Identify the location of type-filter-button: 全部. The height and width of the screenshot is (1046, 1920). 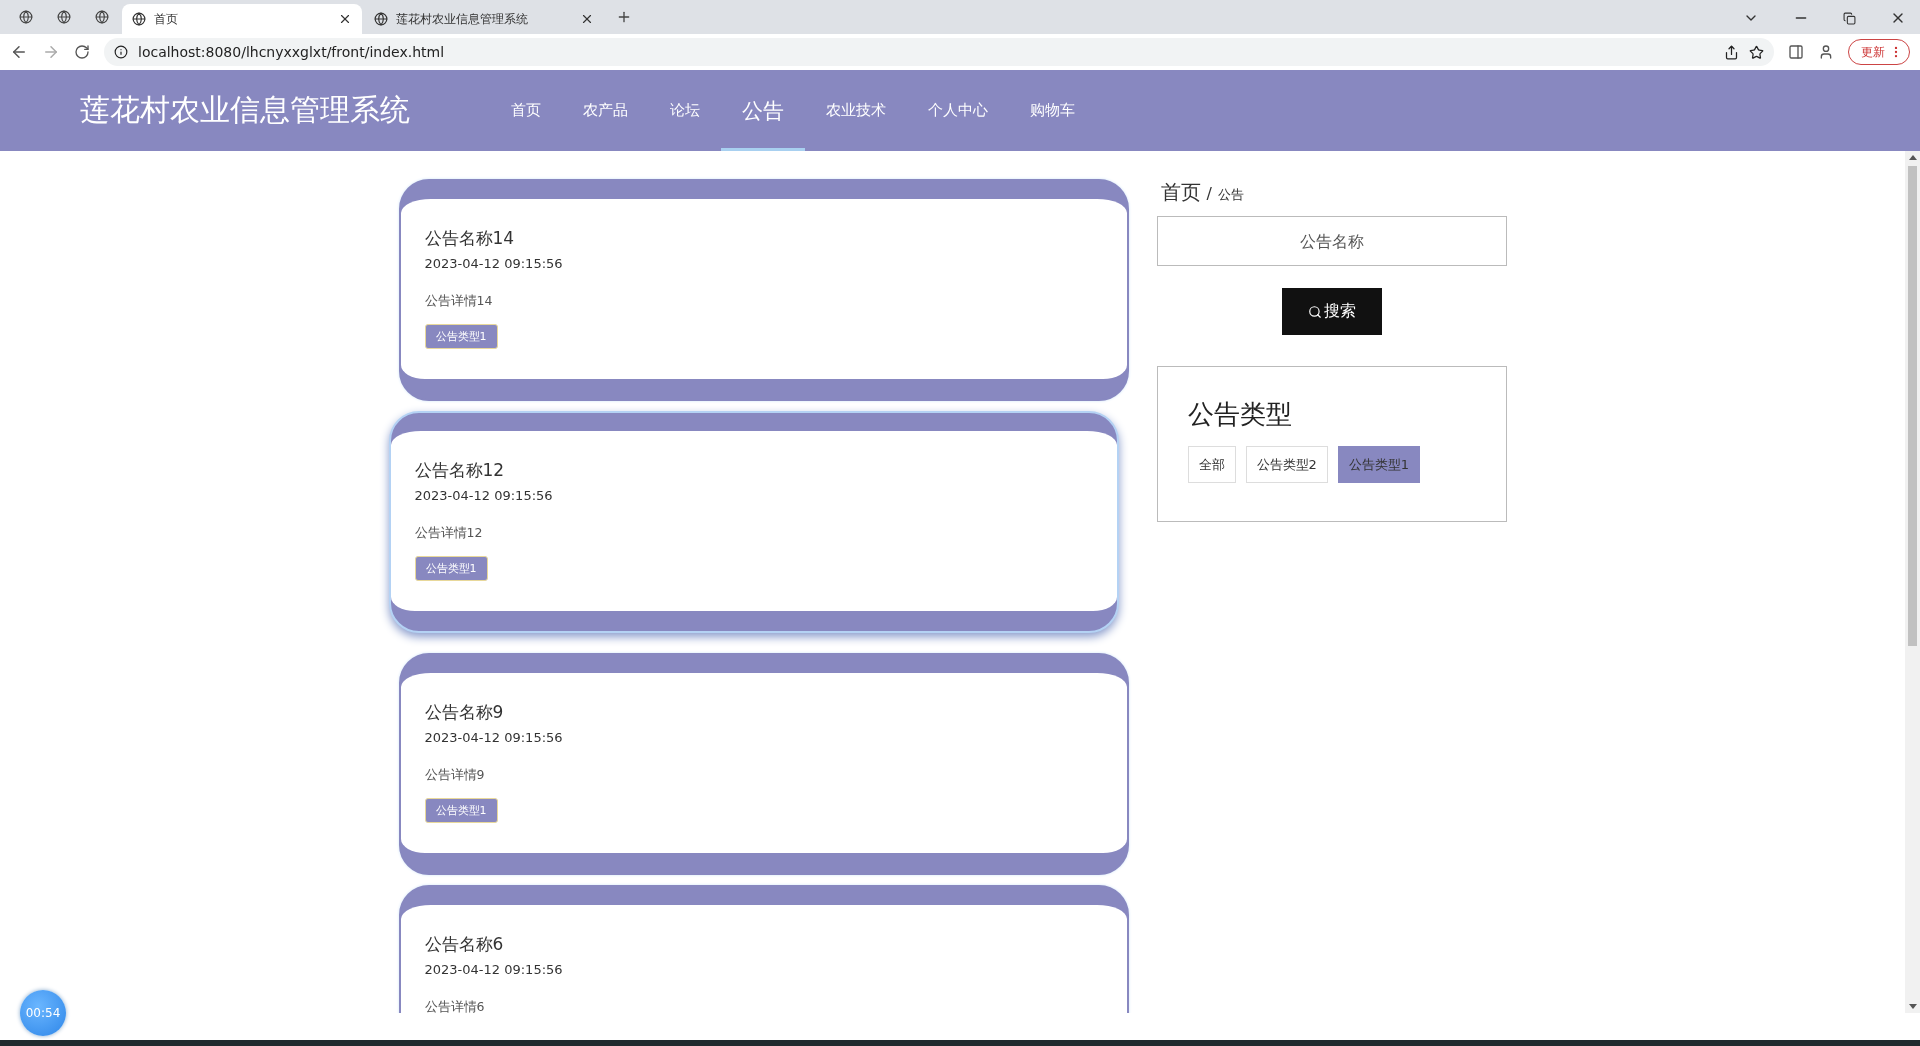
(1211, 464).